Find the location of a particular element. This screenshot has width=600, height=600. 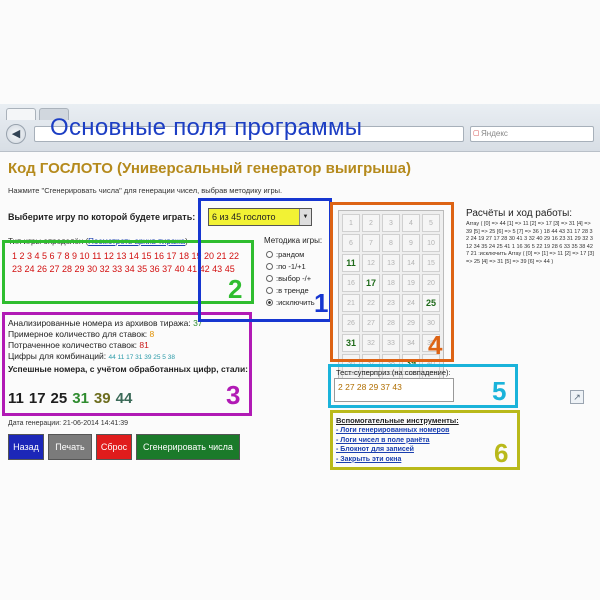

result-number: 44 is located at coordinates (124, 398).